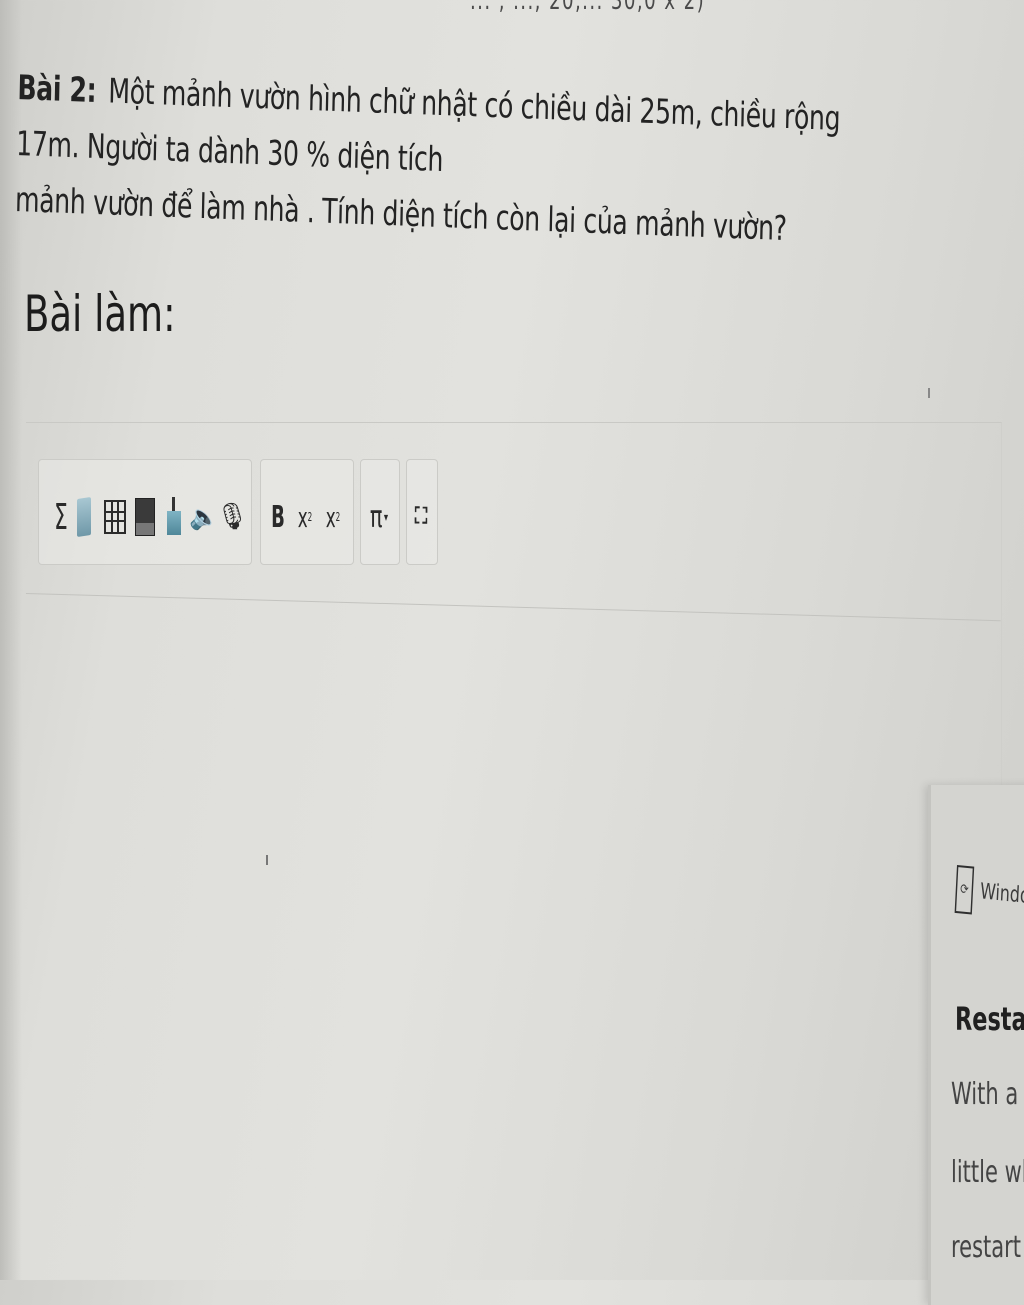  I want to click on superscript-mark: 2, so click(338, 517).